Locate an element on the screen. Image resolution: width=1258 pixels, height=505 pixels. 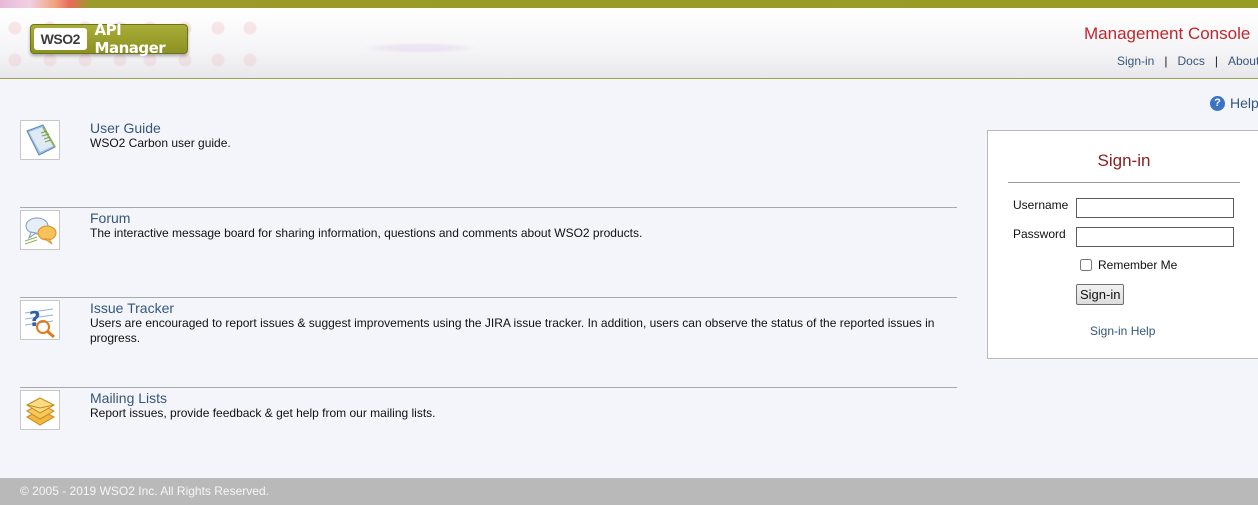
header-link-docs: Docs is located at coordinates (1190, 61).